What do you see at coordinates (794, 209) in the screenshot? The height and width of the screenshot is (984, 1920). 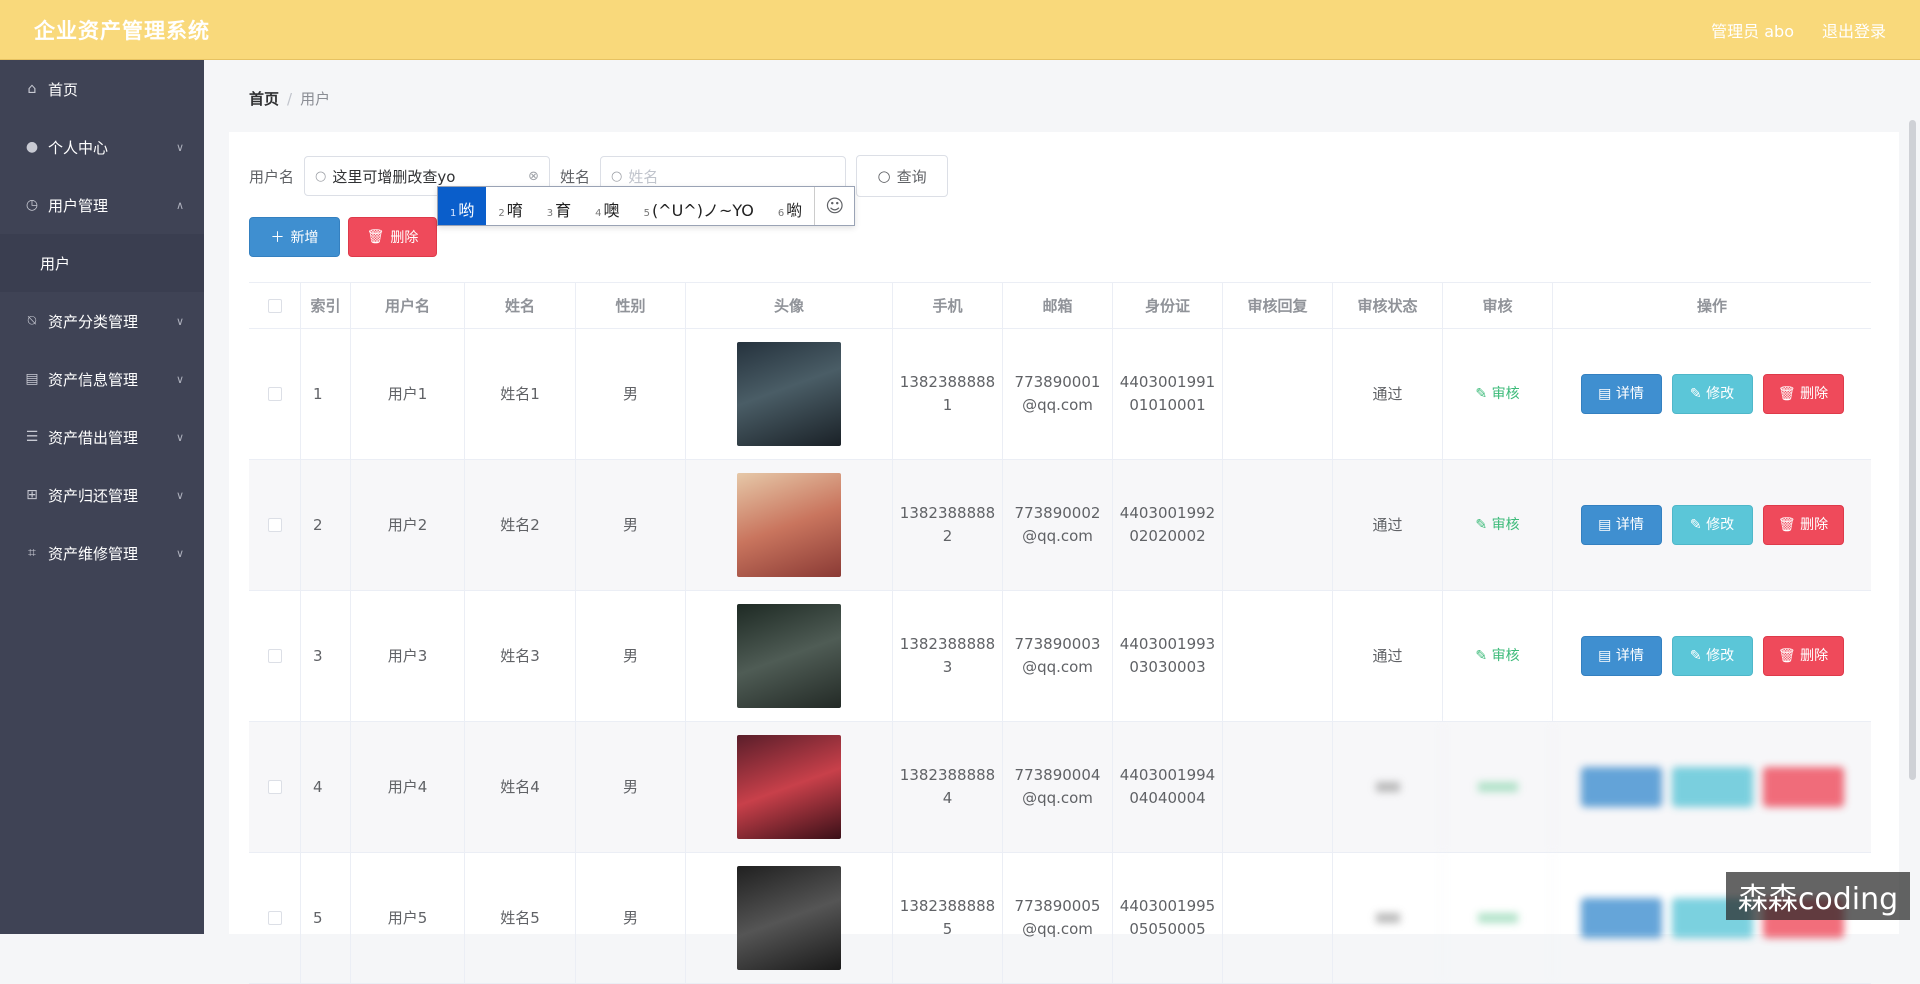 I see `ime-candidate-text: 喲` at bounding box center [794, 209].